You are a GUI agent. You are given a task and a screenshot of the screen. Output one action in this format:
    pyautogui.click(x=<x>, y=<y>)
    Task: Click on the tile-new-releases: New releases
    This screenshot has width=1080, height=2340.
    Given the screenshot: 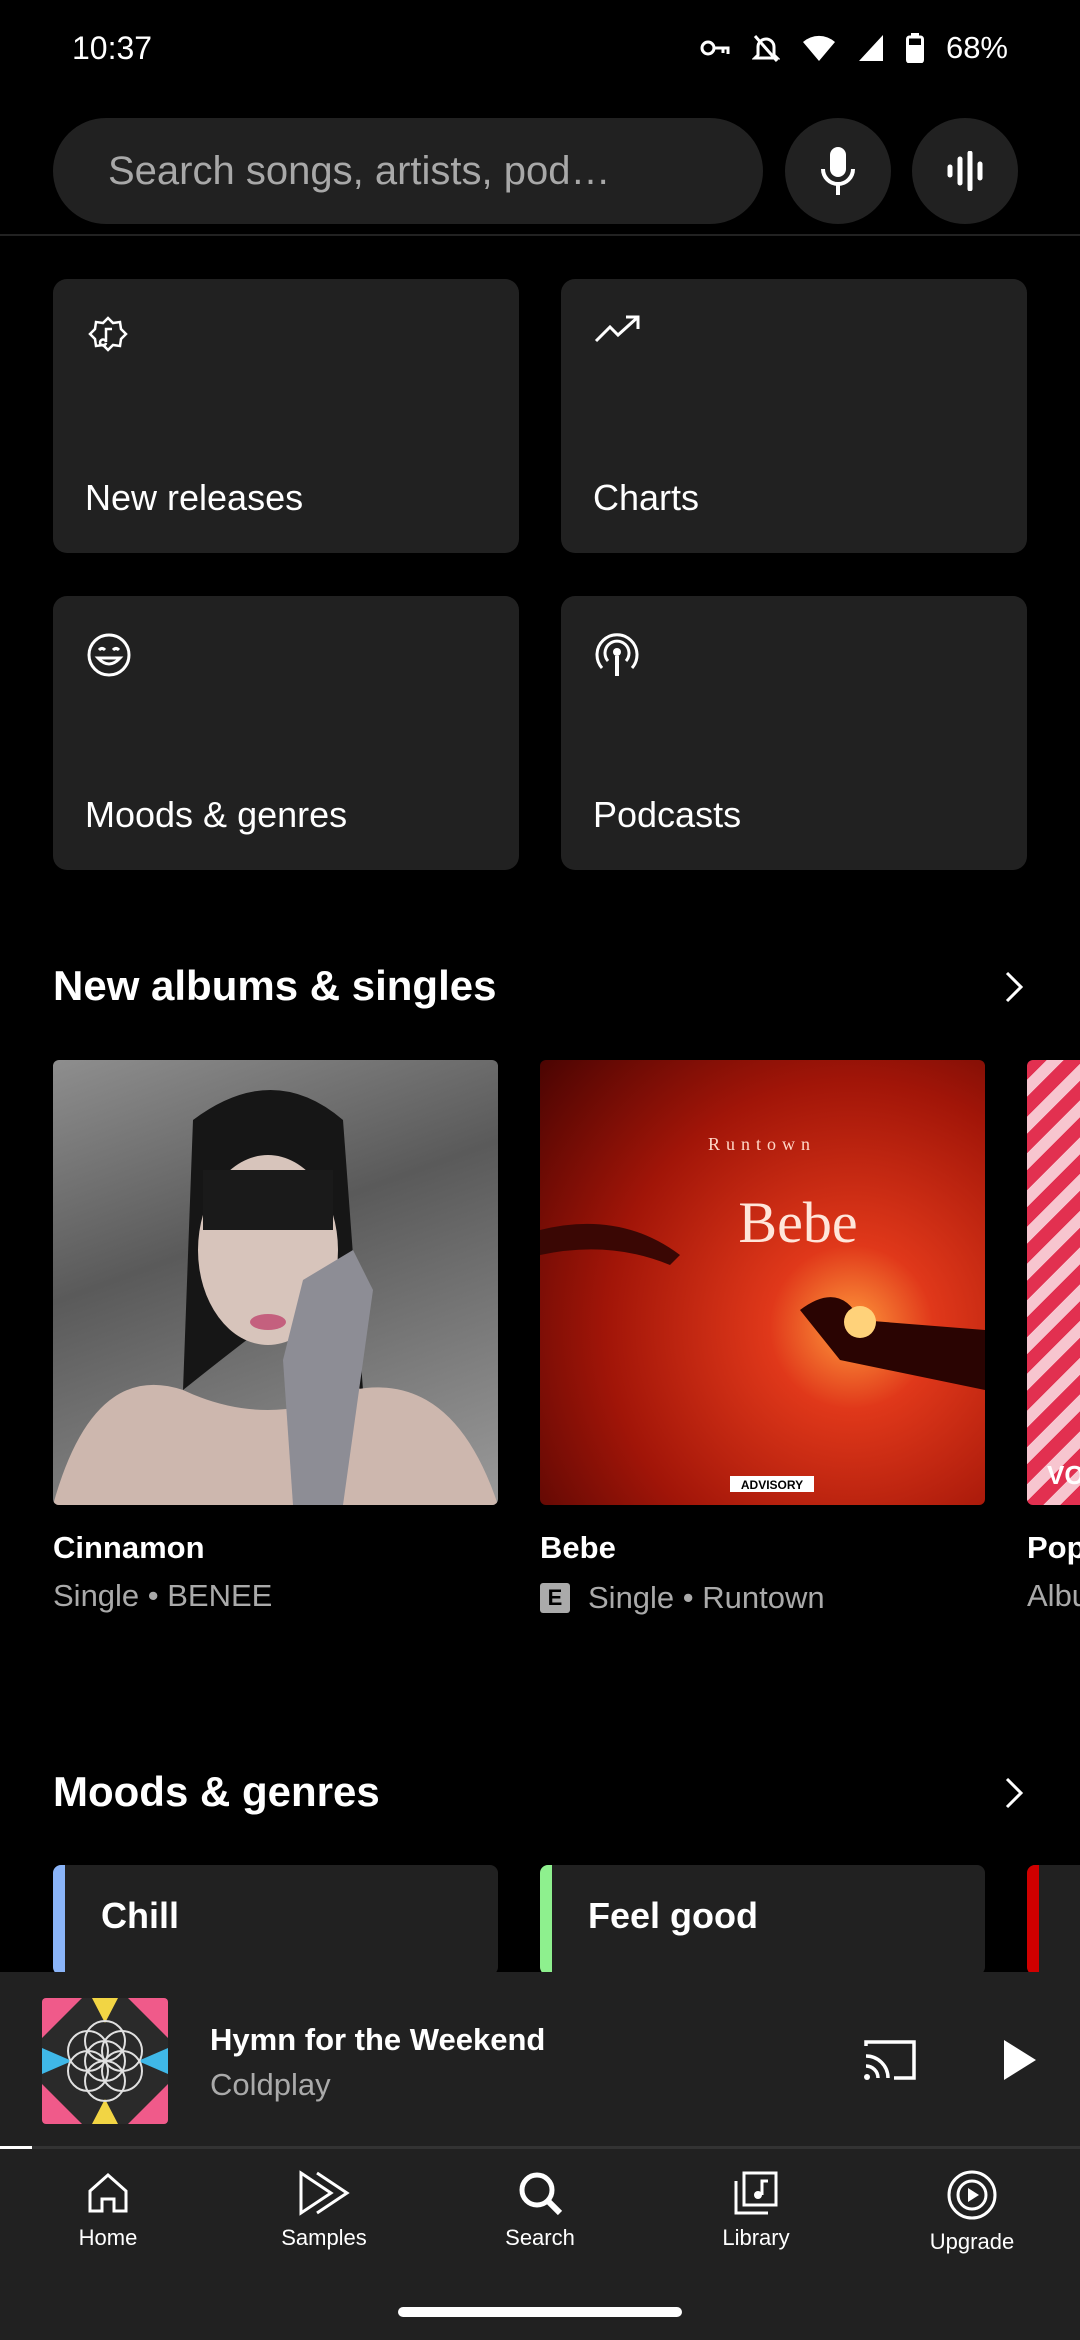 What is the action you would take?
    pyautogui.click(x=286, y=416)
    